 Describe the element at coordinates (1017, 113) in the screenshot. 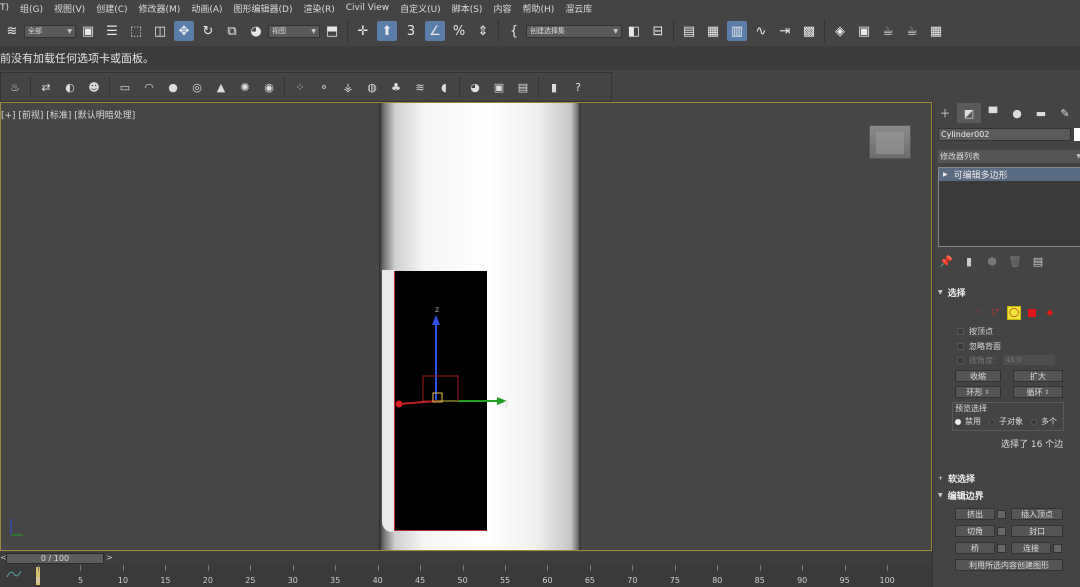

I see `motion-tab-icon: ●` at that location.